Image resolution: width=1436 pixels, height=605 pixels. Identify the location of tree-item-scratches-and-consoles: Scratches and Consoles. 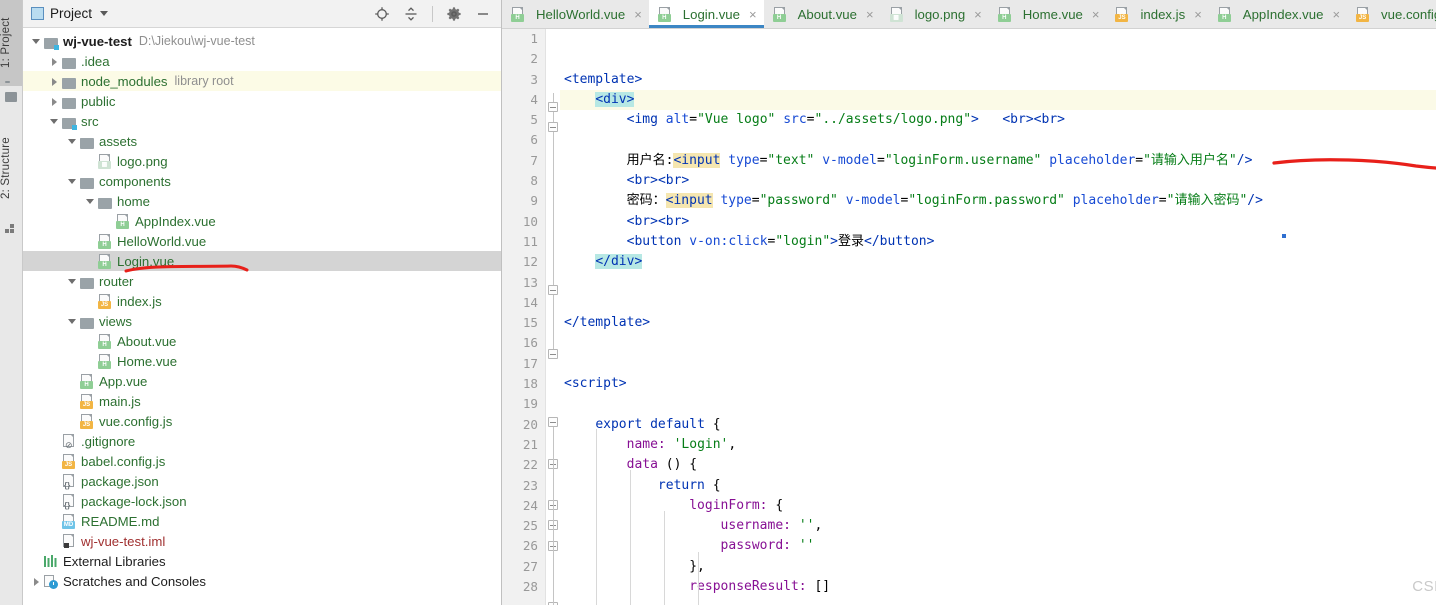
(262, 581).